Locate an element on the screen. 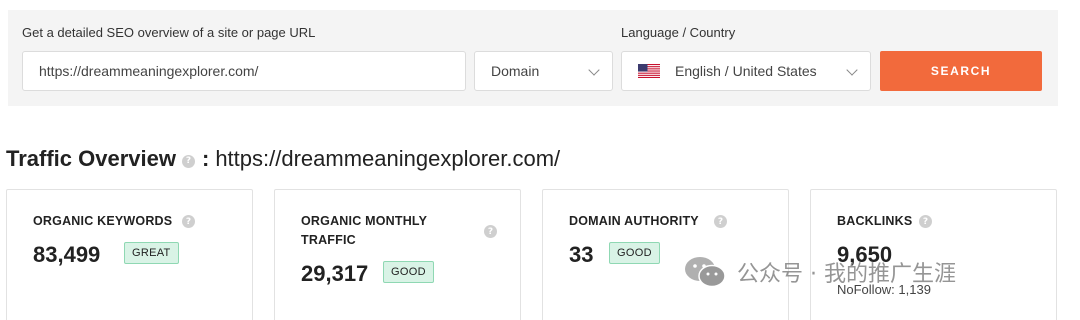  metric-label: ORGANIC KEYWORDS is located at coordinates (103, 221).